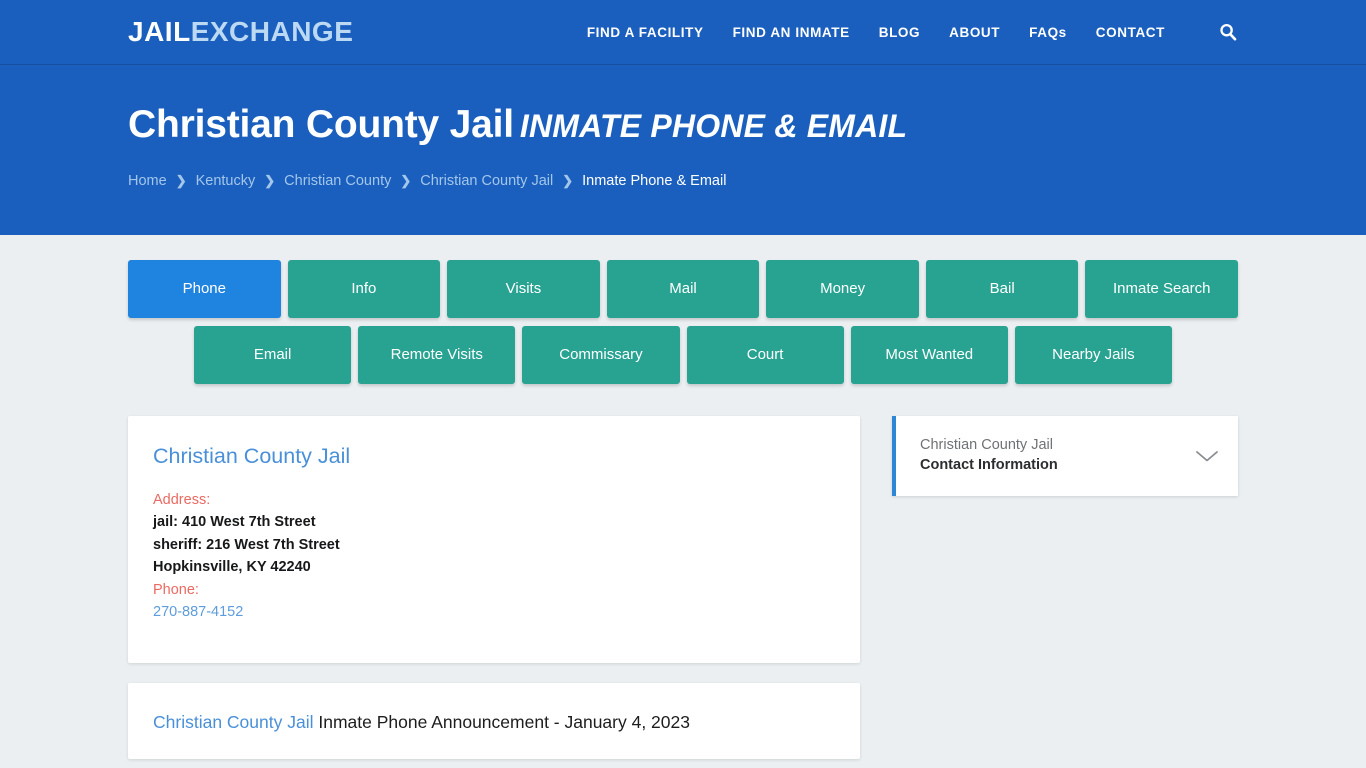 The height and width of the screenshot is (768, 1366). Describe the element at coordinates (159, 31) in the screenshot. I see `logo-text-jail: JAIL` at that location.